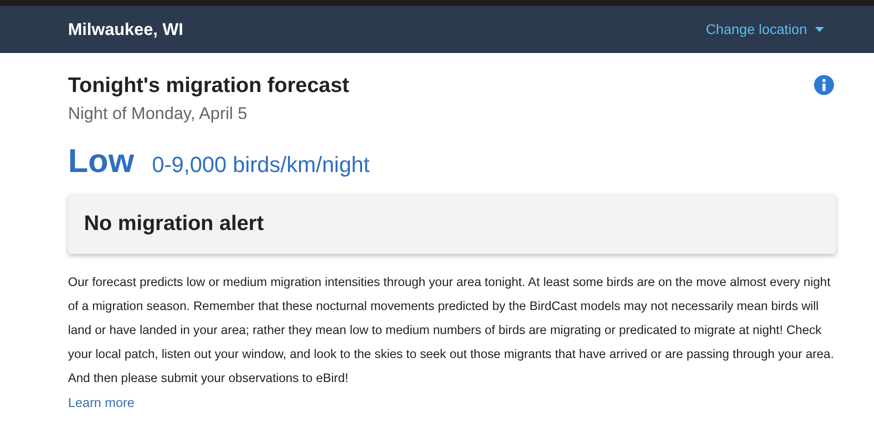  What do you see at coordinates (819, 29) in the screenshot?
I see `caret-icon` at bounding box center [819, 29].